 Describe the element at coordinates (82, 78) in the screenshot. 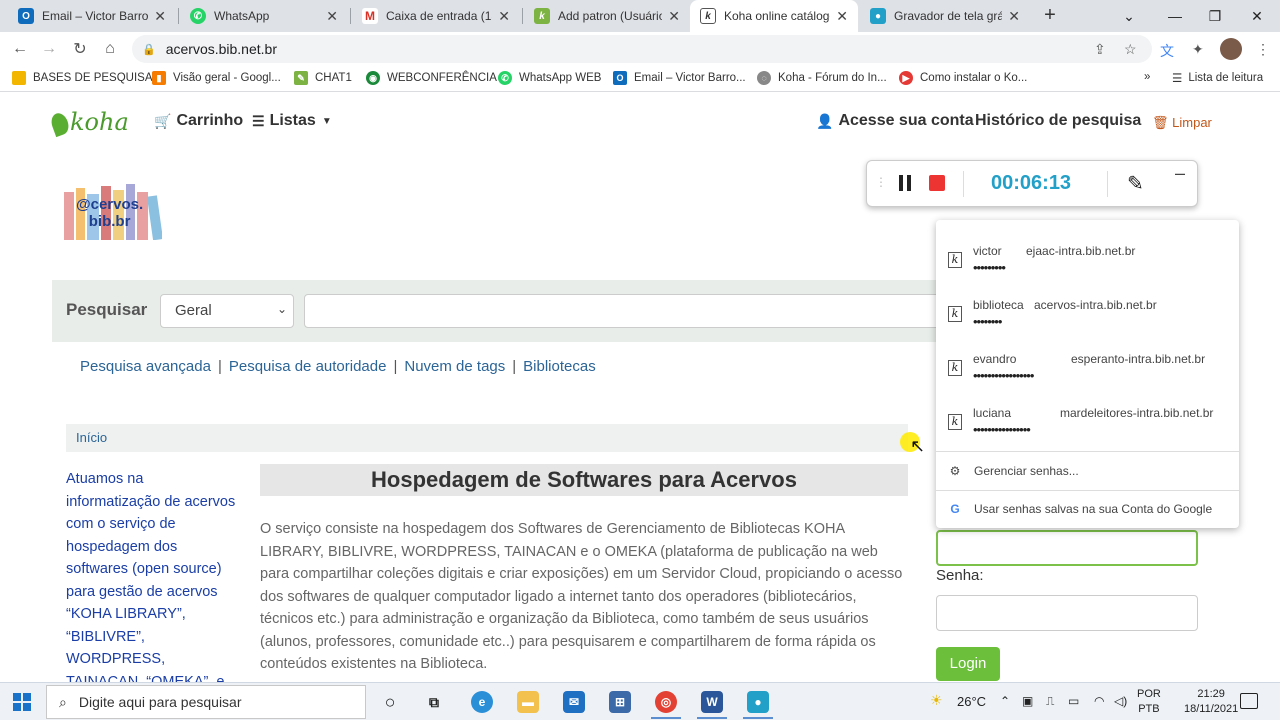

I see `bookmark-item: BASES DE PESQUISA` at that location.